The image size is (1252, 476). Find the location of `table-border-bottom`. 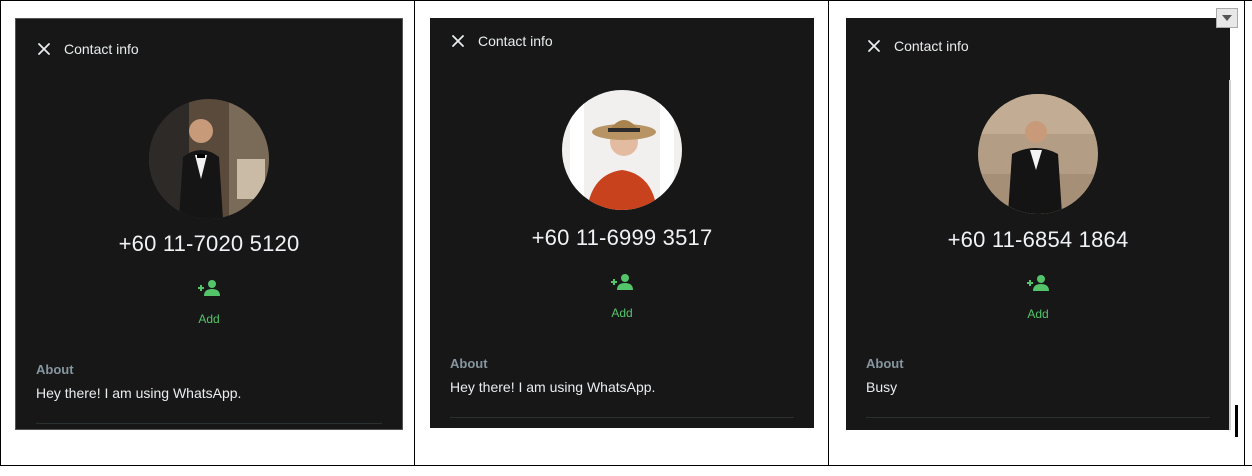

table-border-bottom is located at coordinates (626, 465).